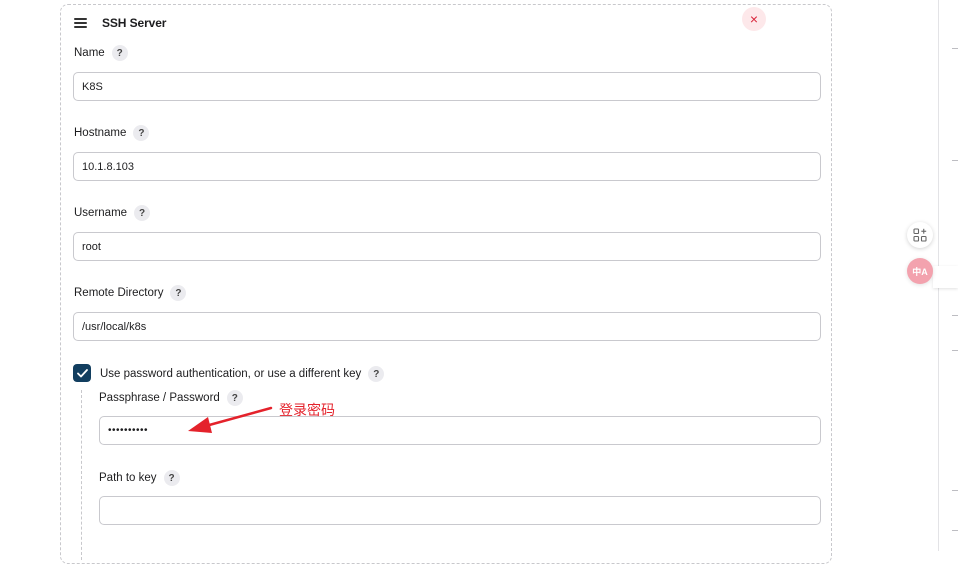 This screenshot has height=564, width=958. Describe the element at coordinates (80, 23) in the screenshot. I see `drag-handle-icon` at that location.